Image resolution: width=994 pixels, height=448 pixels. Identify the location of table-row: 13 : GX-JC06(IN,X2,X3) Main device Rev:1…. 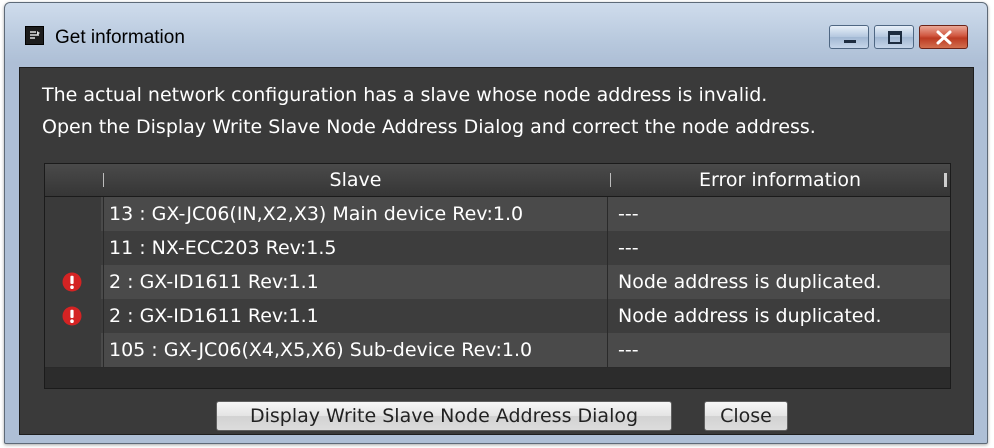
(497, 214).